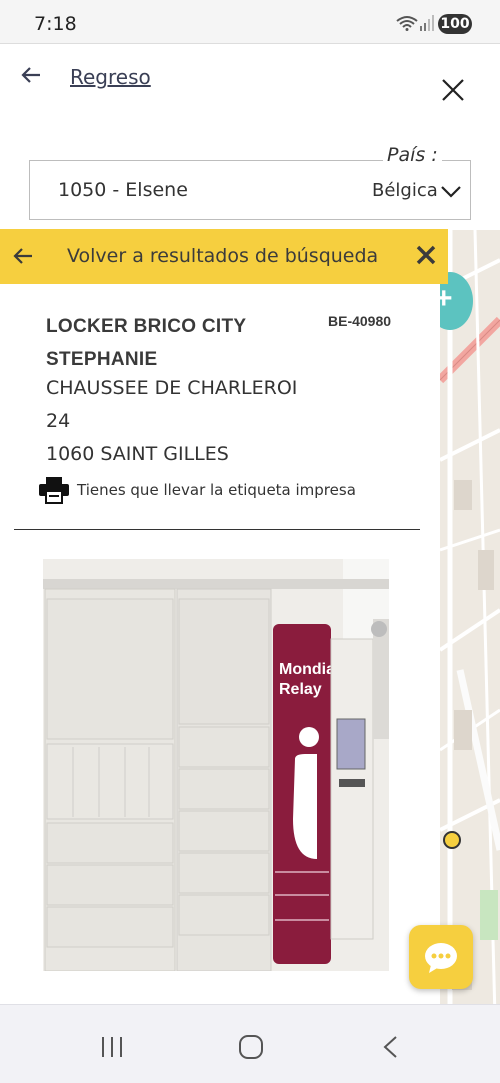  Describe the element at coordinates (55, 24) in the screenshot. I see `status-time: 7:18` at that location.